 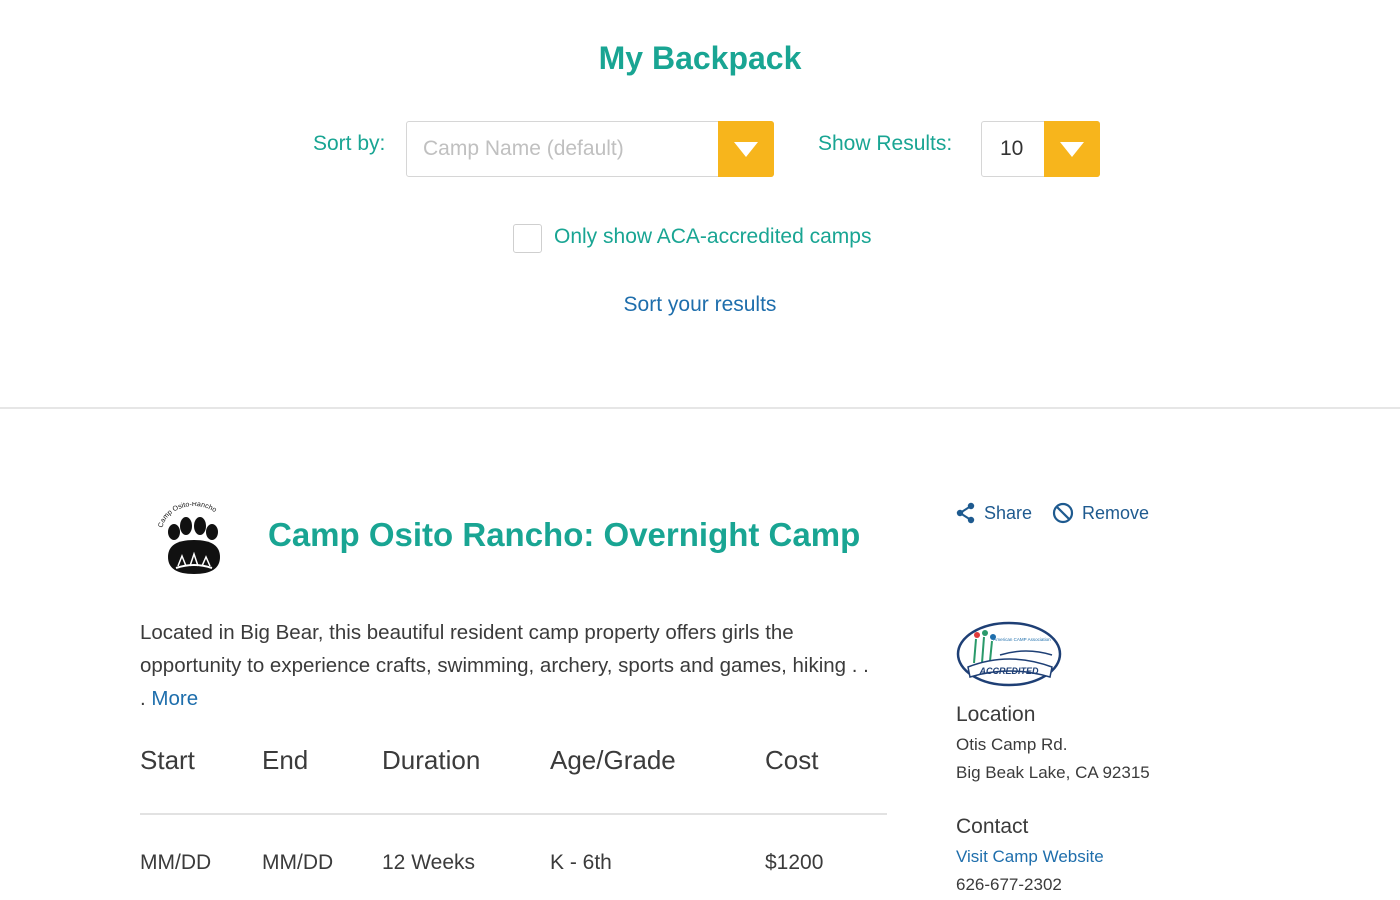 I want to click on show-results-select: 10, so click(x=1040, y=149).